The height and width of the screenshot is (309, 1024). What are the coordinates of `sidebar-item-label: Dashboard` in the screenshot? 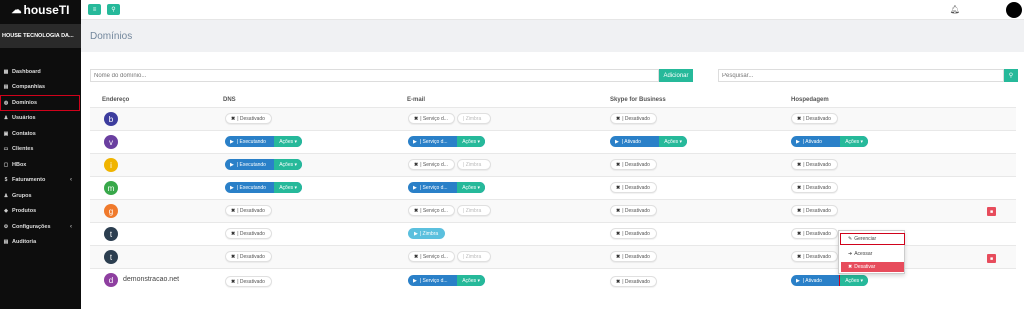 It's located at (26, 71).